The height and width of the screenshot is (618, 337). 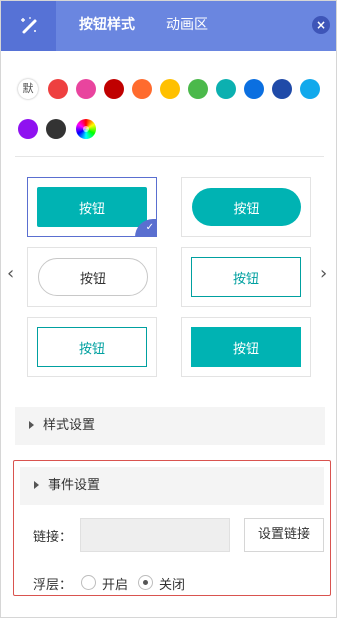 I want to click on tab-button-style: 按钮样式, so click(x=107, y=26).